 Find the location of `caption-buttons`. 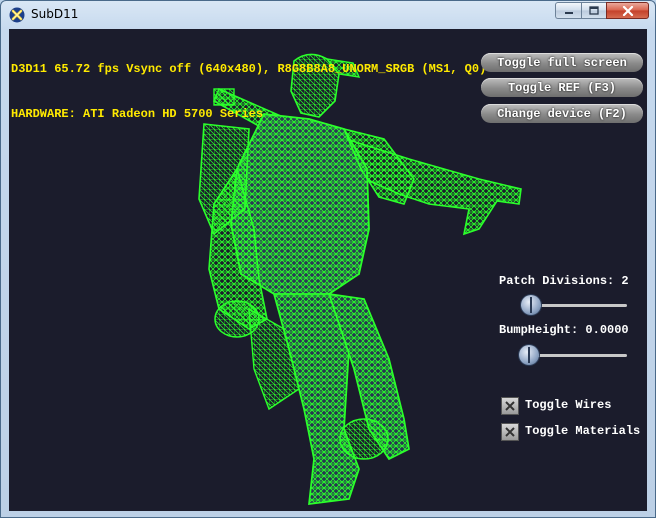

caption-buttons is located at coordinates (602, 11).